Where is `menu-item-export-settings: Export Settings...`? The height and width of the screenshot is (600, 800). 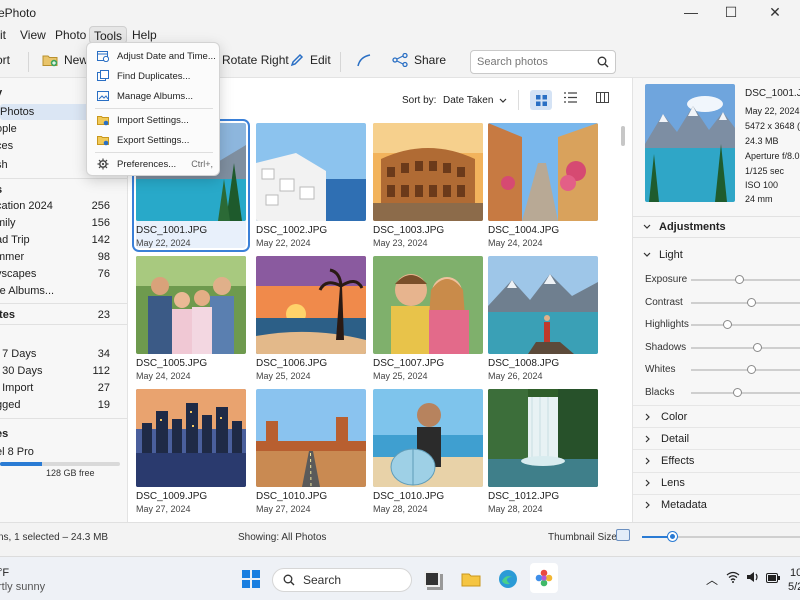 menu-item-export-settings: Export Settings... is located at coordinates (154, 140).